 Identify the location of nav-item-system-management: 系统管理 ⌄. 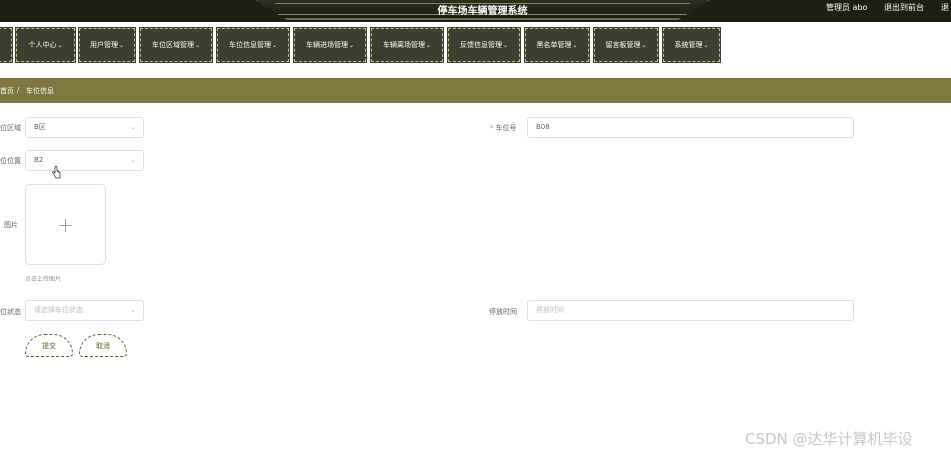
(691, 45).